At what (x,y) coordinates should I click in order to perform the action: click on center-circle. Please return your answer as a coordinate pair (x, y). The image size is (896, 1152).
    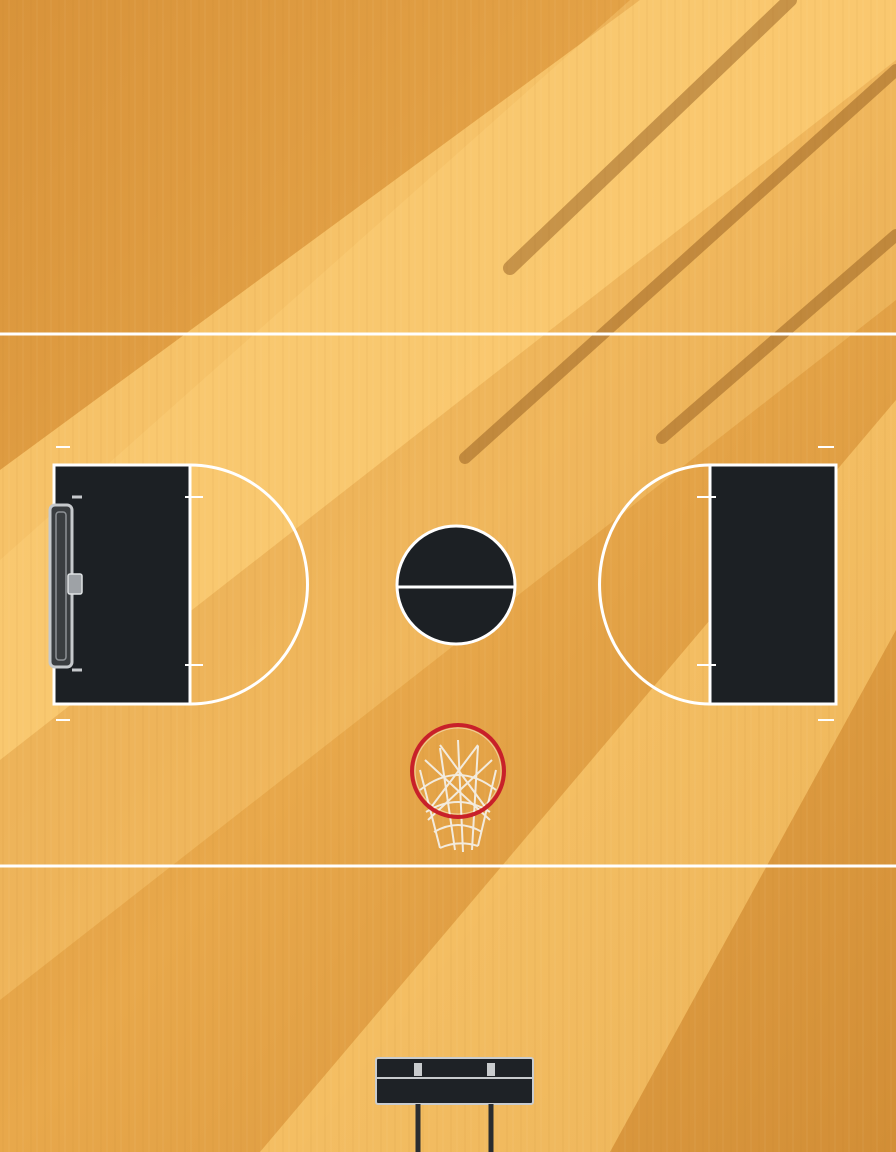
    Looking at the image, I should click on (456, 585).